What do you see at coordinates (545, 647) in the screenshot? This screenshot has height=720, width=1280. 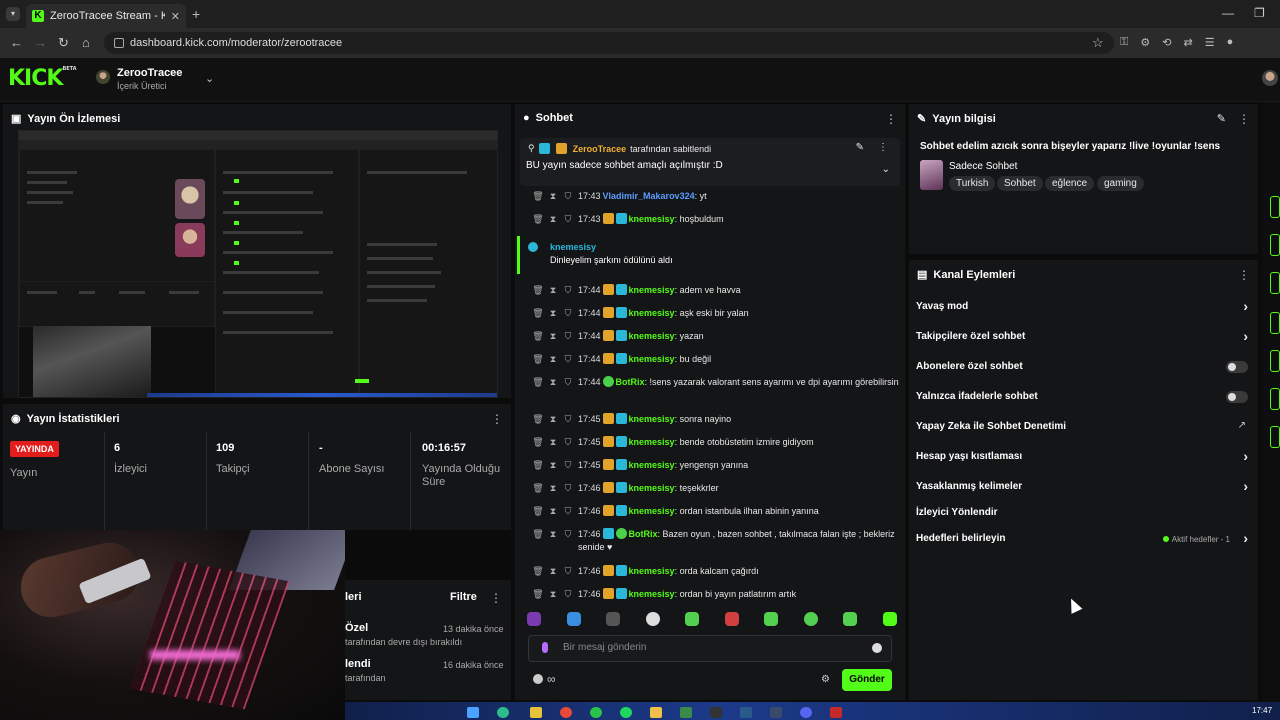 I see `microphone-icon` at bounding box center [545, 647].